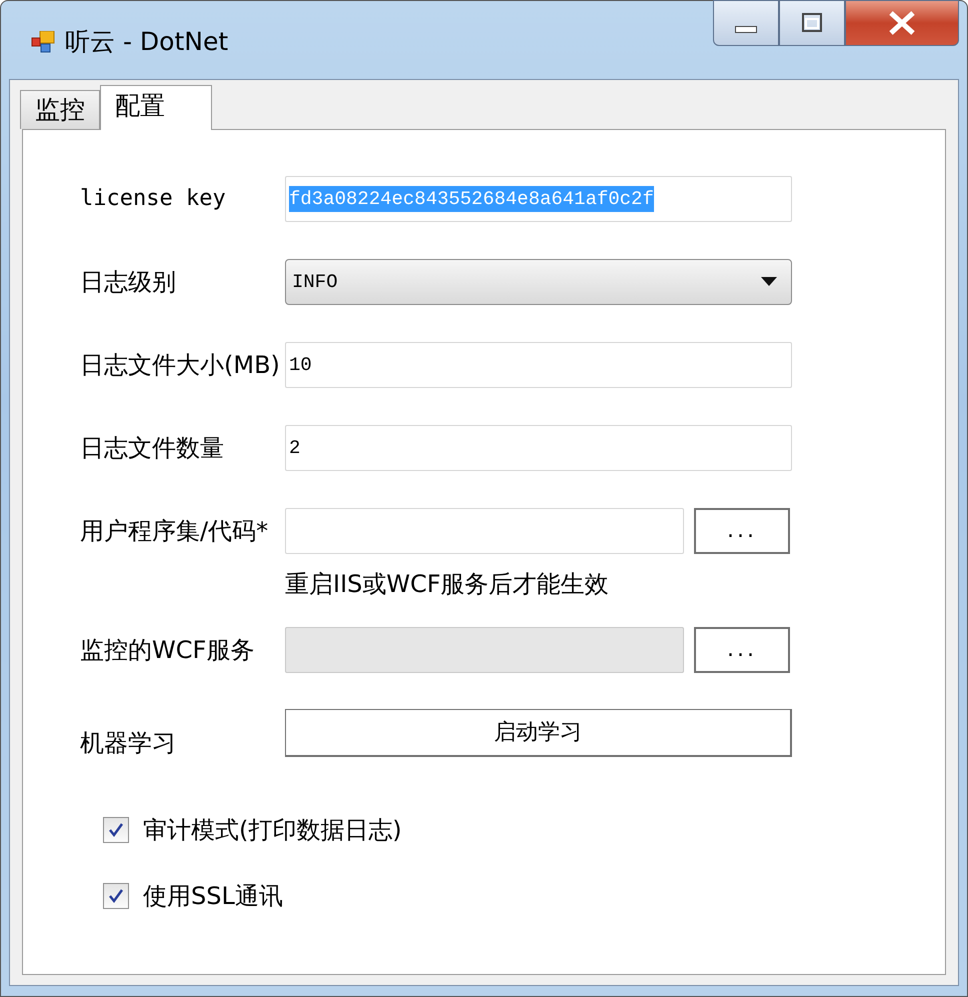 This screenshot has height=997, width=968. I want to click on field-label: 日志文件大小(MB), so click(180, 365).